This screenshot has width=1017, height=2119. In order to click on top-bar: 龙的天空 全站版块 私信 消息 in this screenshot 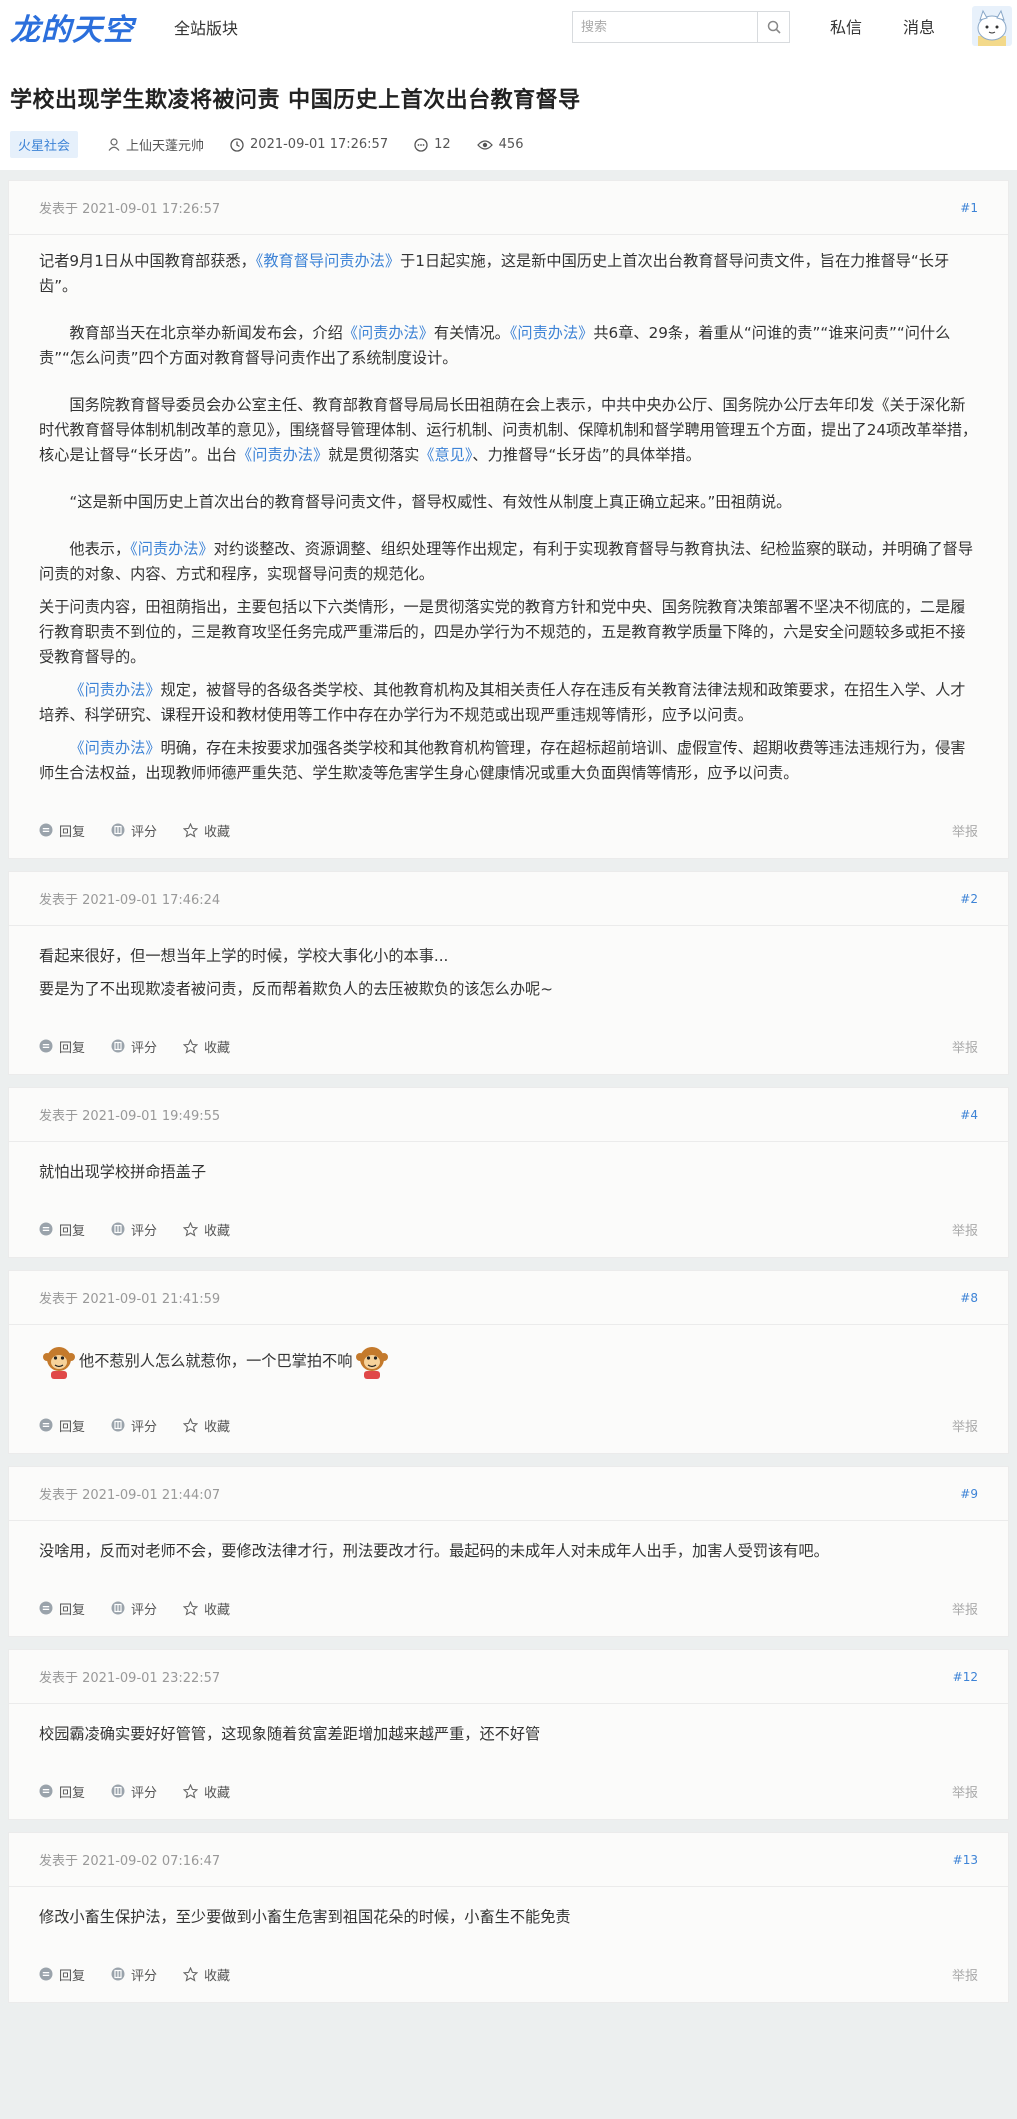, I will do `click(508, 27)`.